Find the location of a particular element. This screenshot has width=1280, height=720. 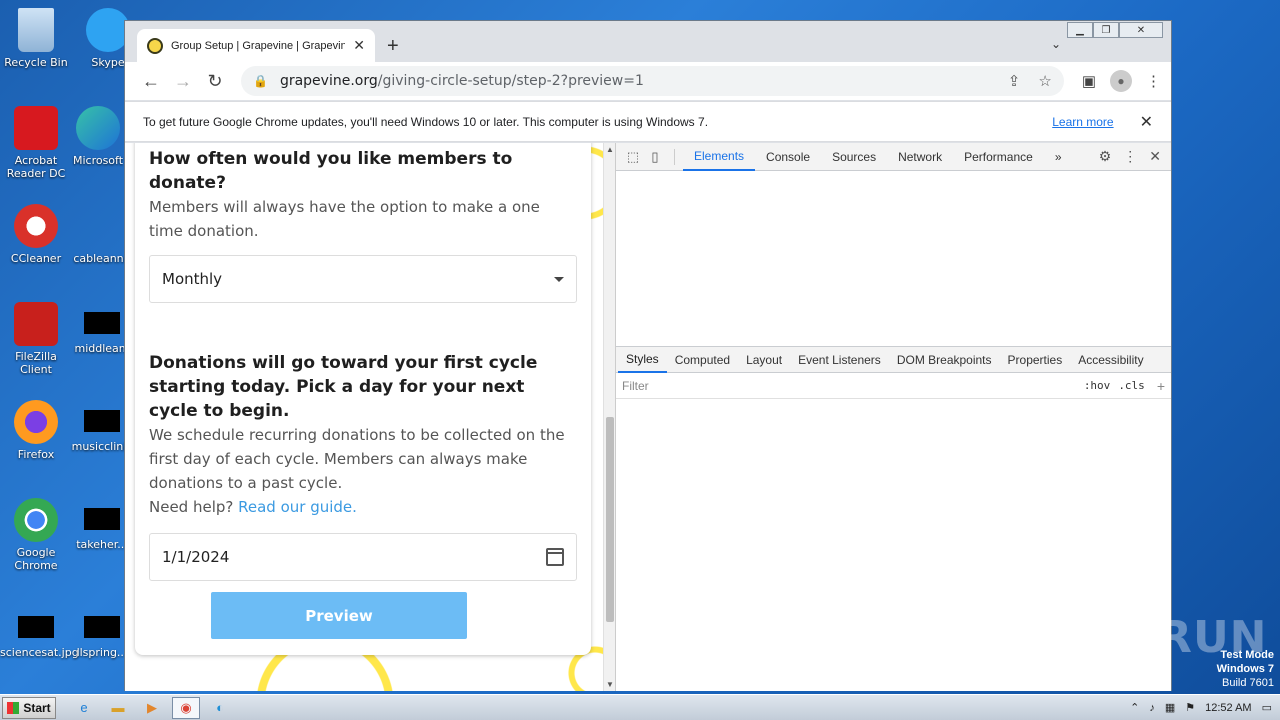

taskbar-chrome-icon: ◉ is located at coordinates (186, 707).